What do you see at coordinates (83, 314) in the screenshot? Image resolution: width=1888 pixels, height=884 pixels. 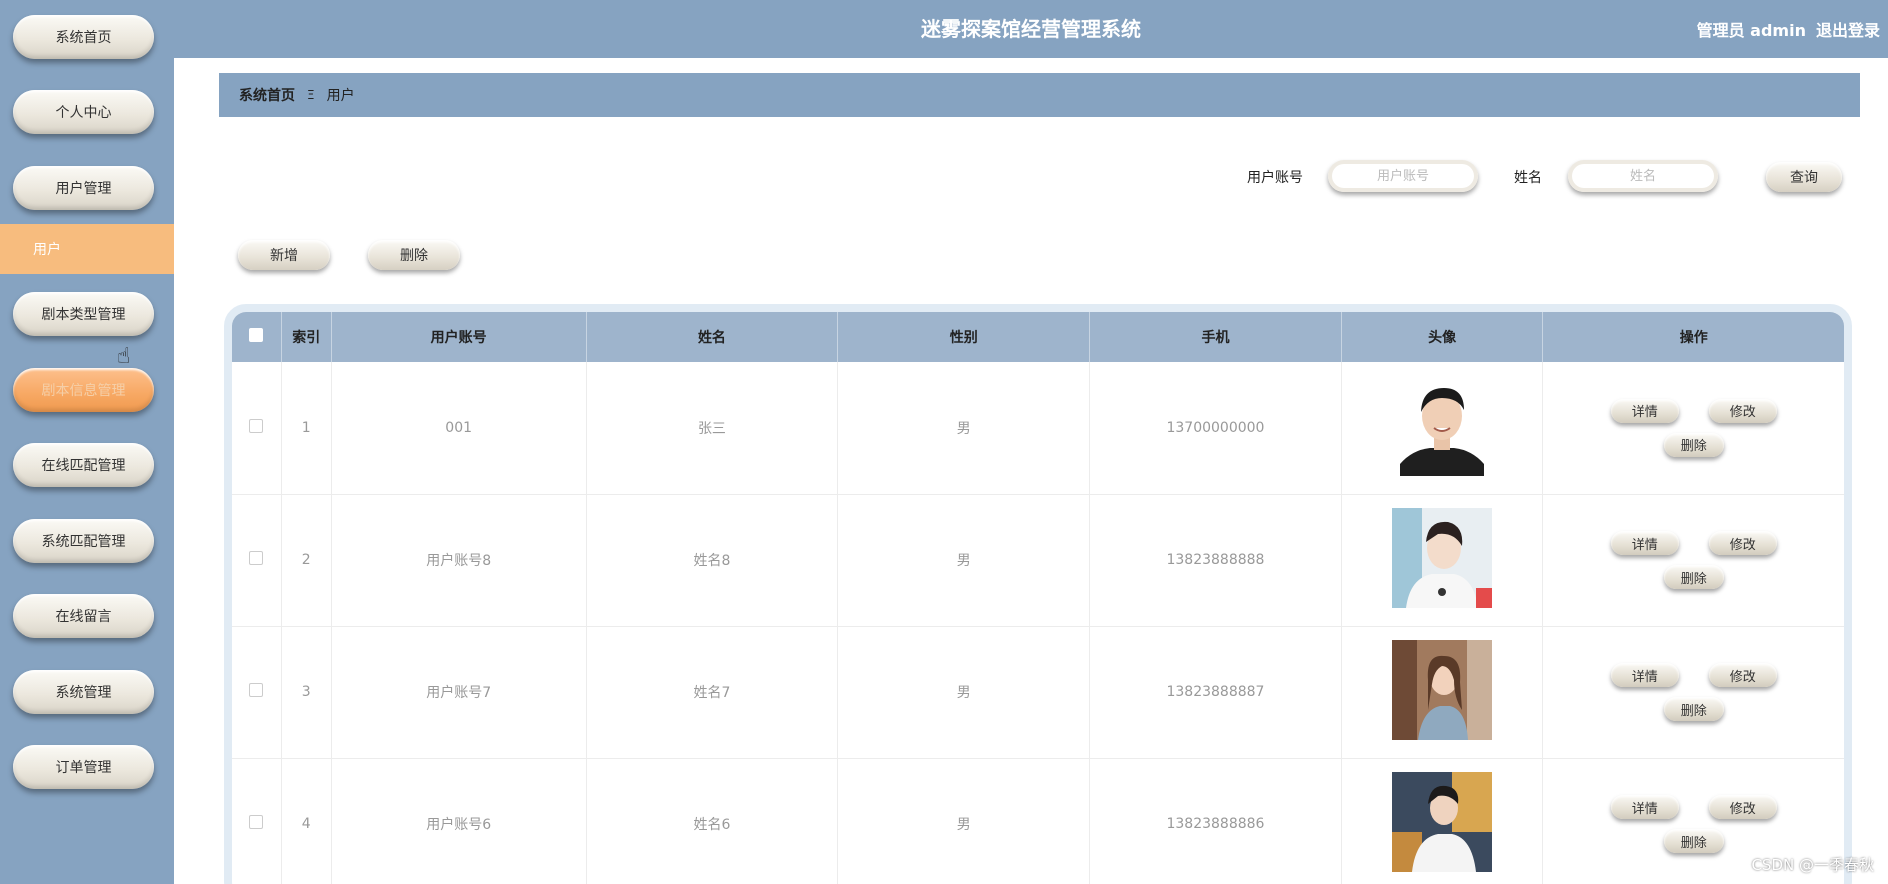 I see `sidebar-item-script-type: 剧本类型管理` at bounding box center [83, 314].